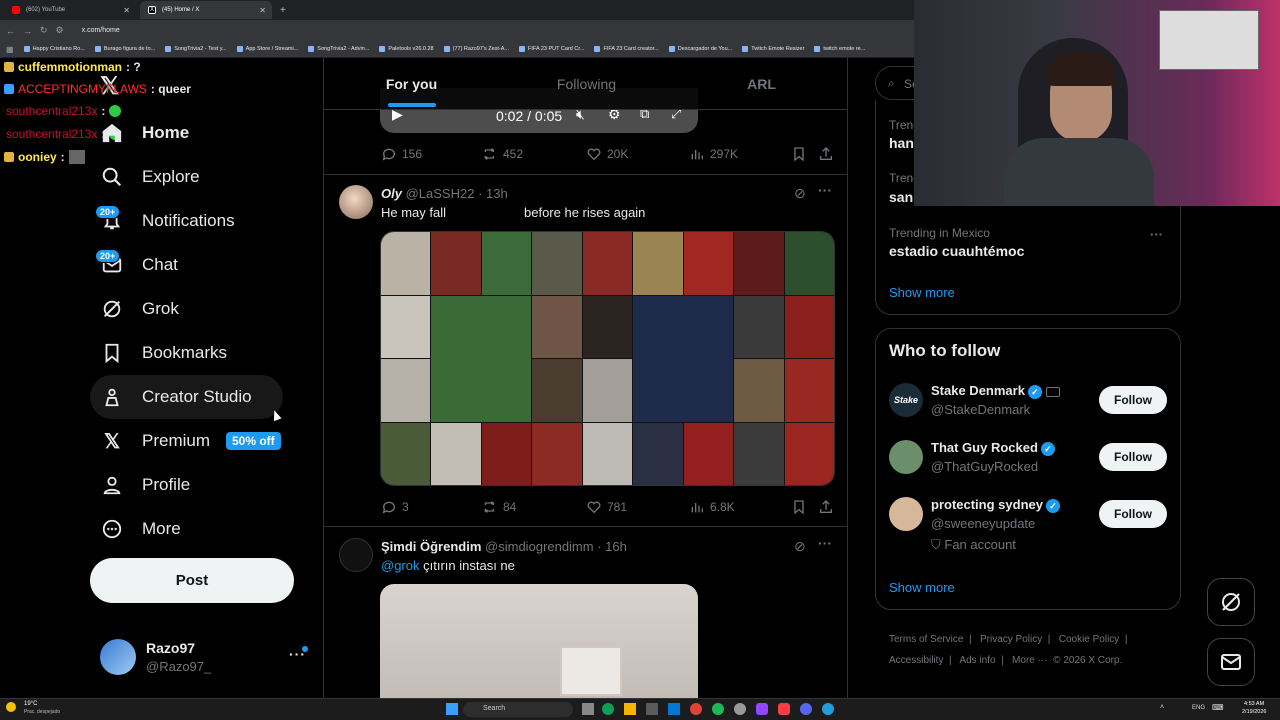 The image size is (1280, 720). I want to click on nav-grok: Grok, so click(139, 309).